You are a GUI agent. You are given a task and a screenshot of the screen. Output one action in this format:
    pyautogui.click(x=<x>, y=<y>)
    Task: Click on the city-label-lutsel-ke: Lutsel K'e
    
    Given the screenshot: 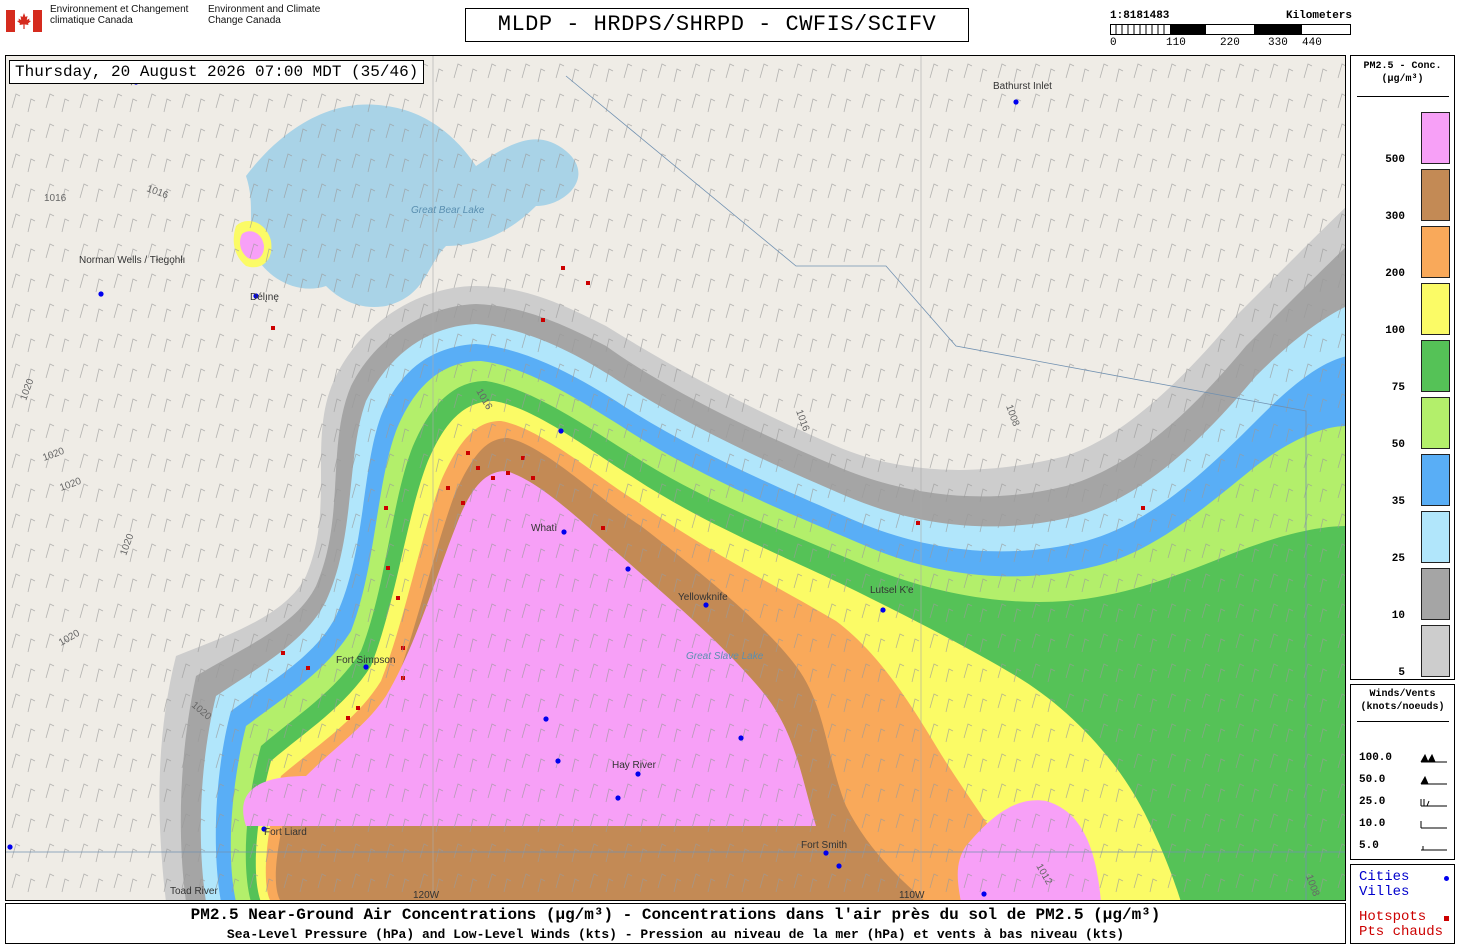 What is the action you would take?
    pyautogui.click(x=892, y=590)
    